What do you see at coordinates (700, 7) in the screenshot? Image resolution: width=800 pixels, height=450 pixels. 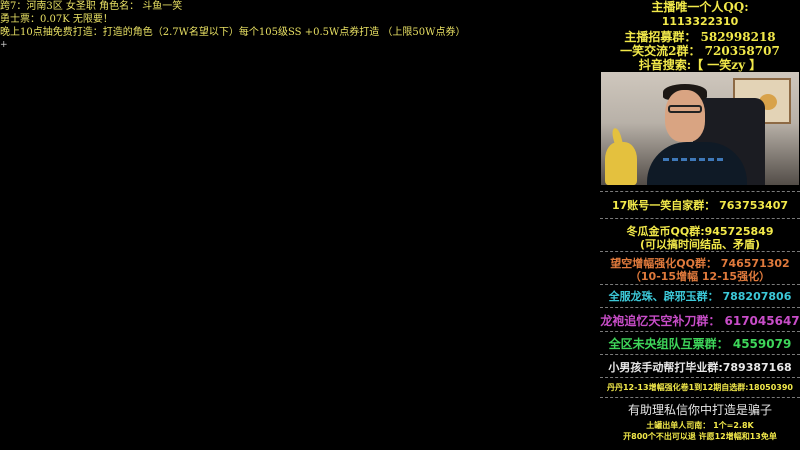 I see `qq-label: 主播唯一个人QQ:` at bounding box center [700, 7].